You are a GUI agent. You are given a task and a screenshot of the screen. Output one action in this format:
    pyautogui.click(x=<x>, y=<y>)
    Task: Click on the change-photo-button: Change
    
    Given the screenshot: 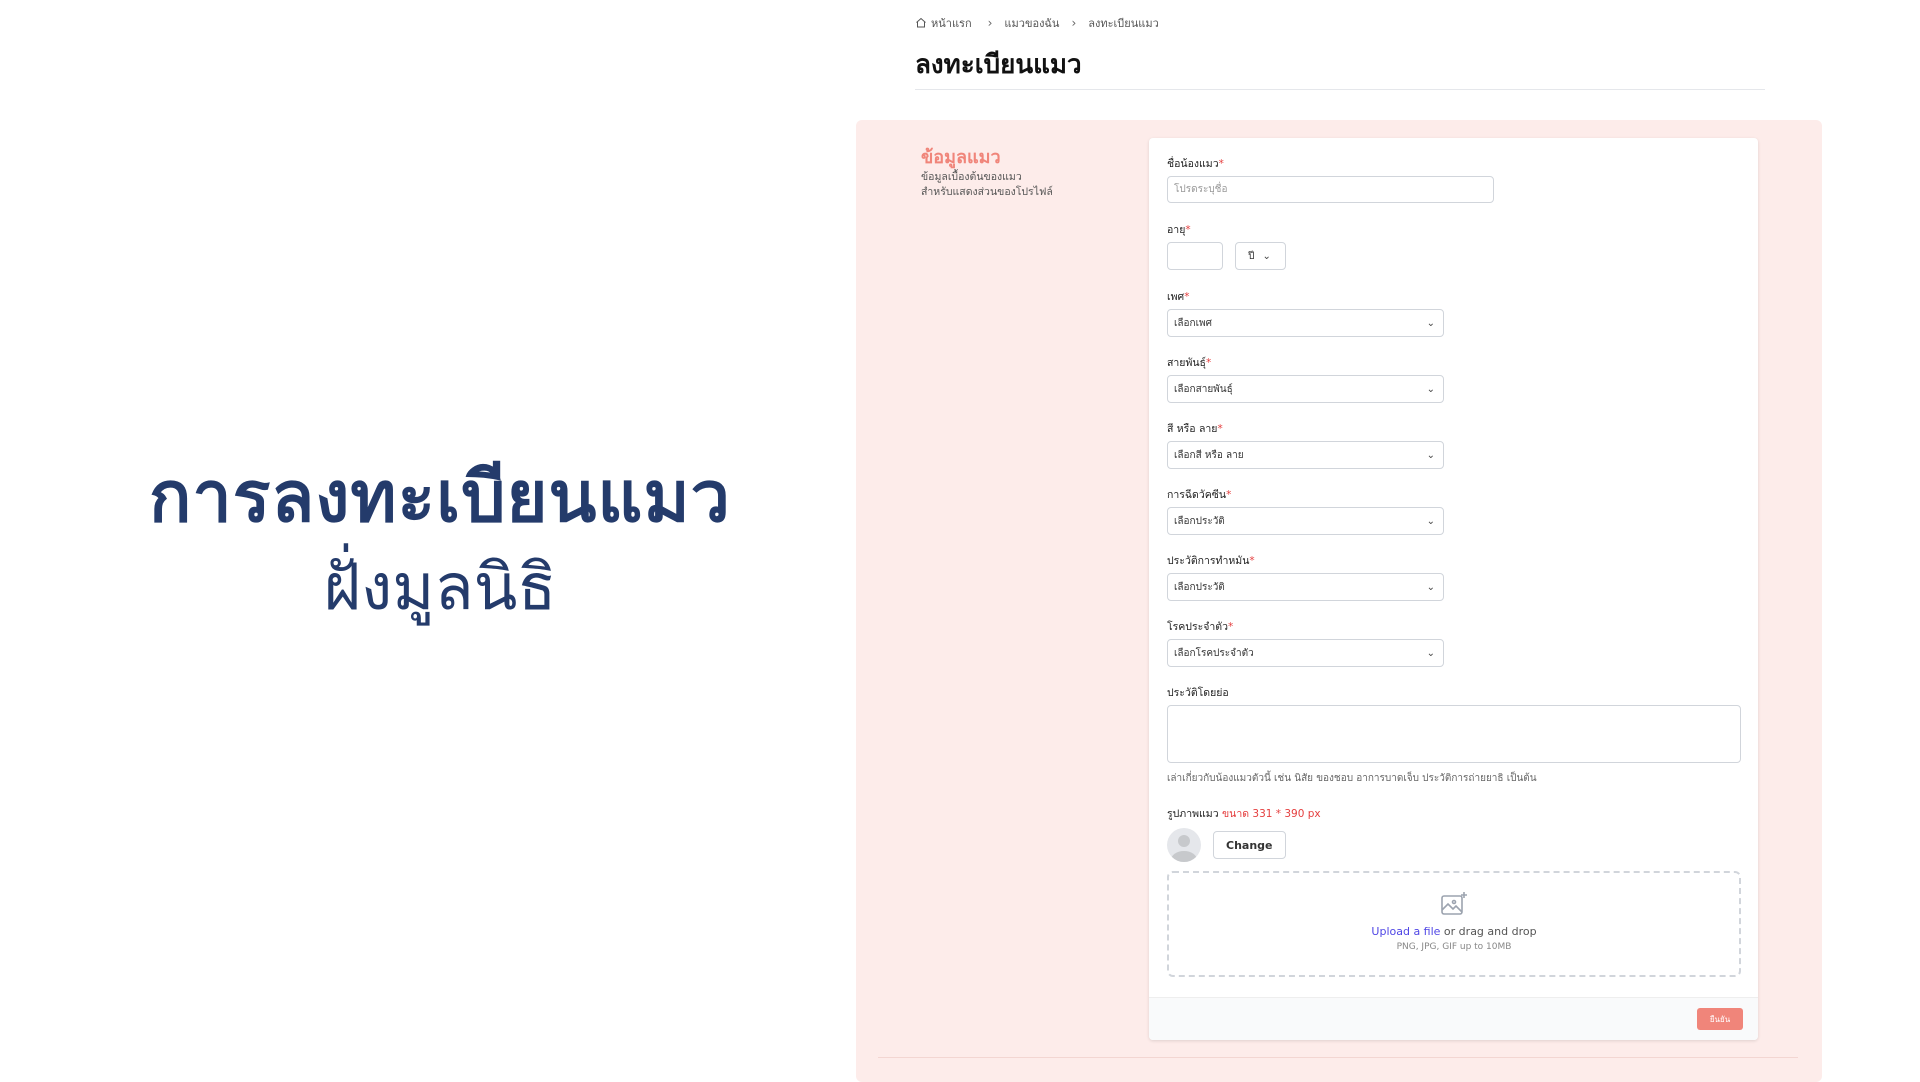 What is the action you would take?
    pyautogui.click(x=1249, y=845)
    